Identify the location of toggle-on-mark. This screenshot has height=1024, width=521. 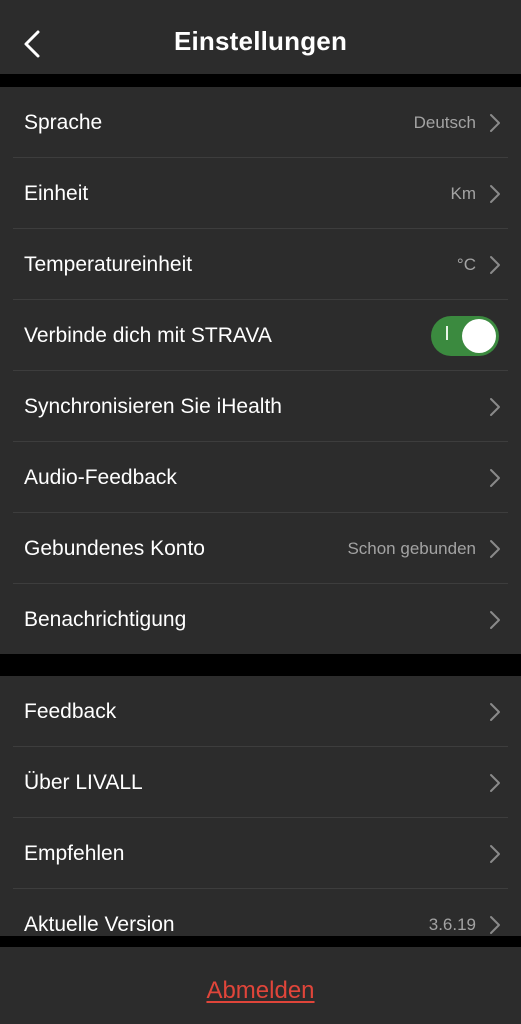
(447, 333).